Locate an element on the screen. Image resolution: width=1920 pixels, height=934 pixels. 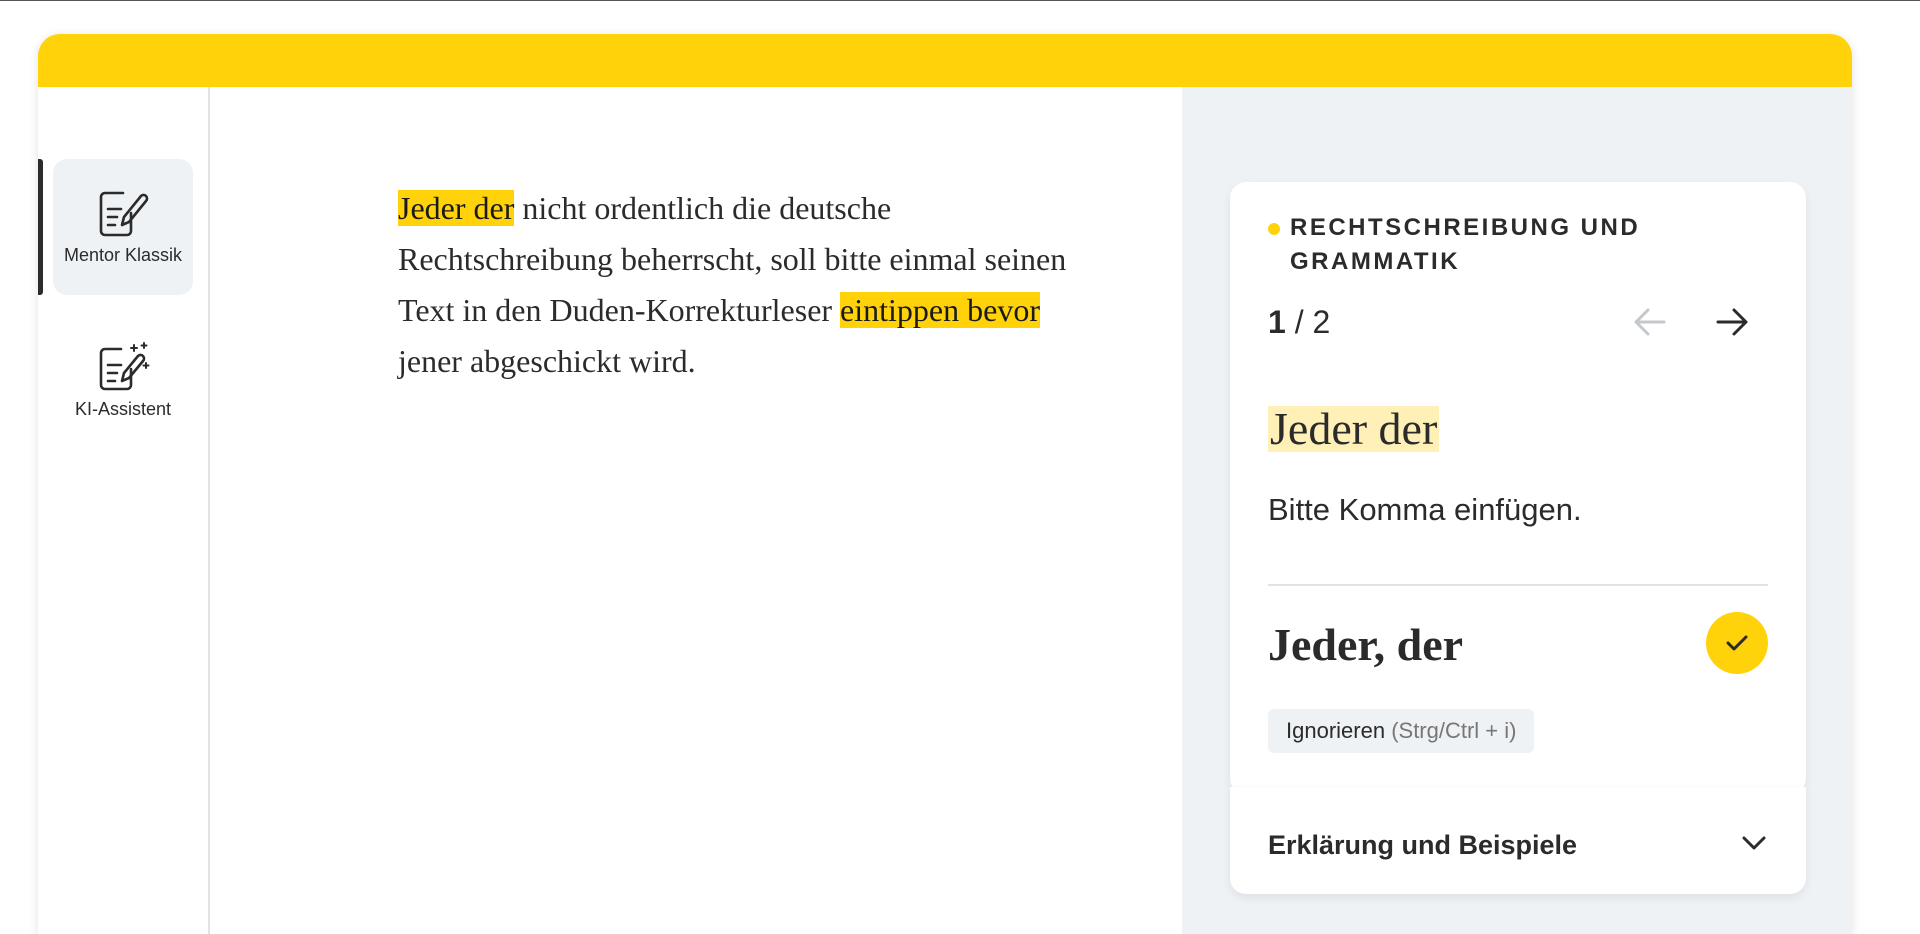
sidebar-item-ki-assistent: KI-Assistent is located at coordinates (123, 381).